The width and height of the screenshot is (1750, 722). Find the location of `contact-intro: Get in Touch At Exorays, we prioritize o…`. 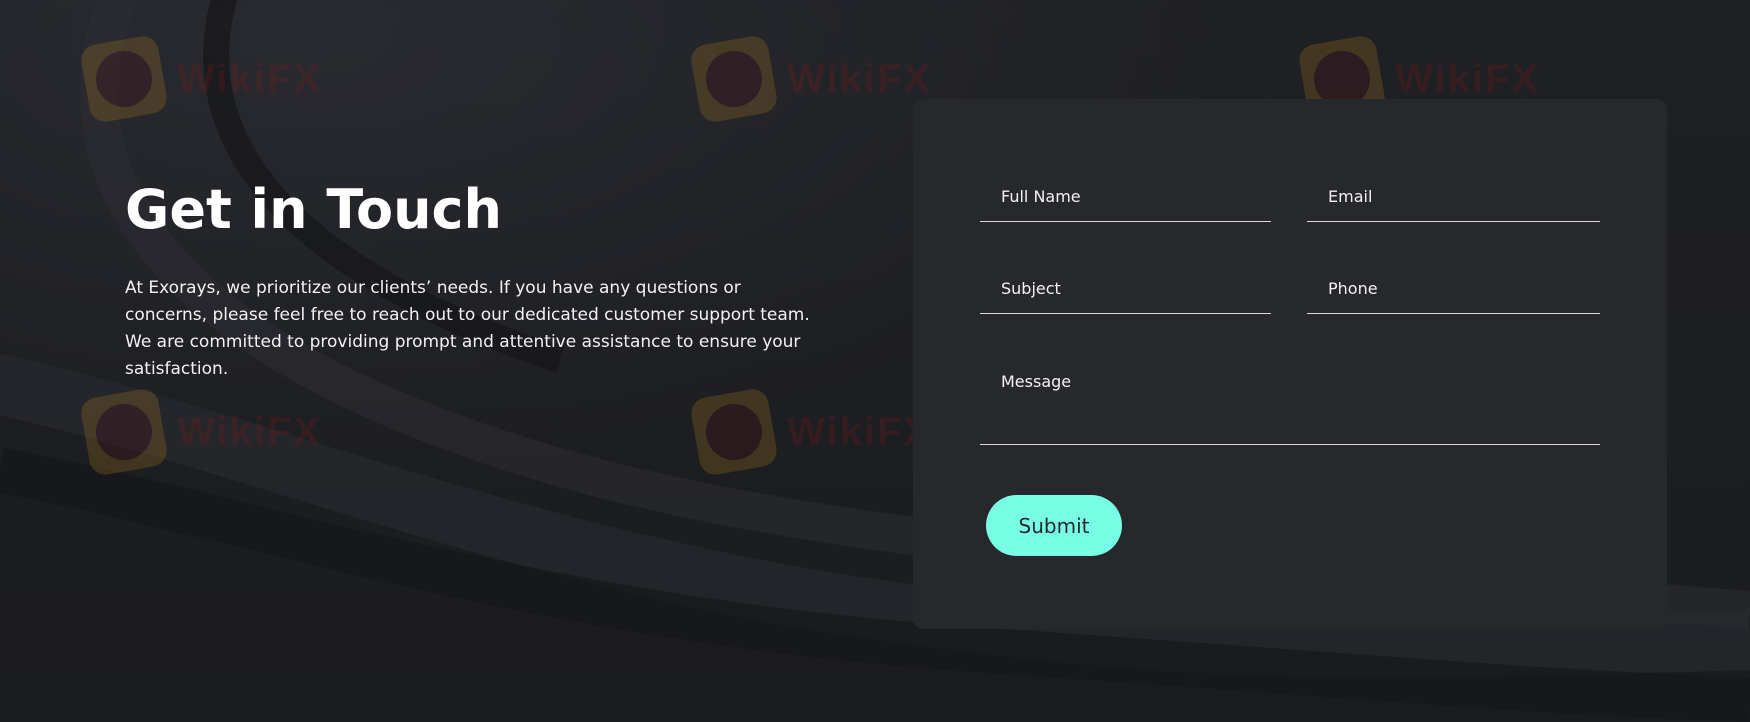

contact-intro: Get in Touch At Exorays, we prioritize o… is located at coordinates (475, 279).